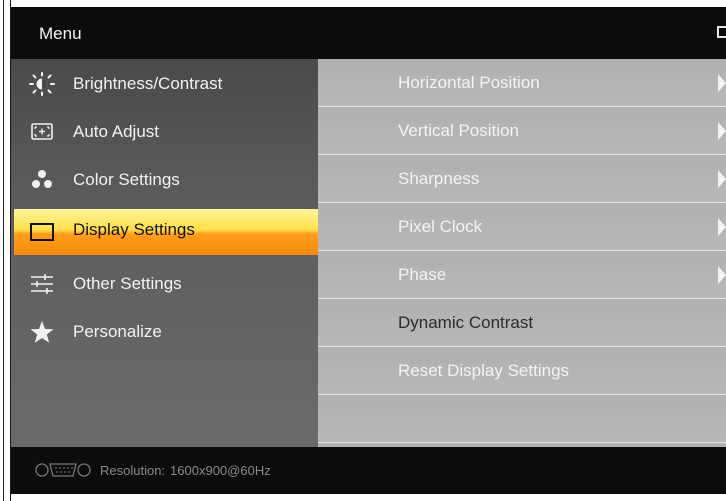 Image resolution: width=726 pixels, height=501 pixels. I want to click on sidebar-item-label: Brightness/Contrast, so click(148, 83).